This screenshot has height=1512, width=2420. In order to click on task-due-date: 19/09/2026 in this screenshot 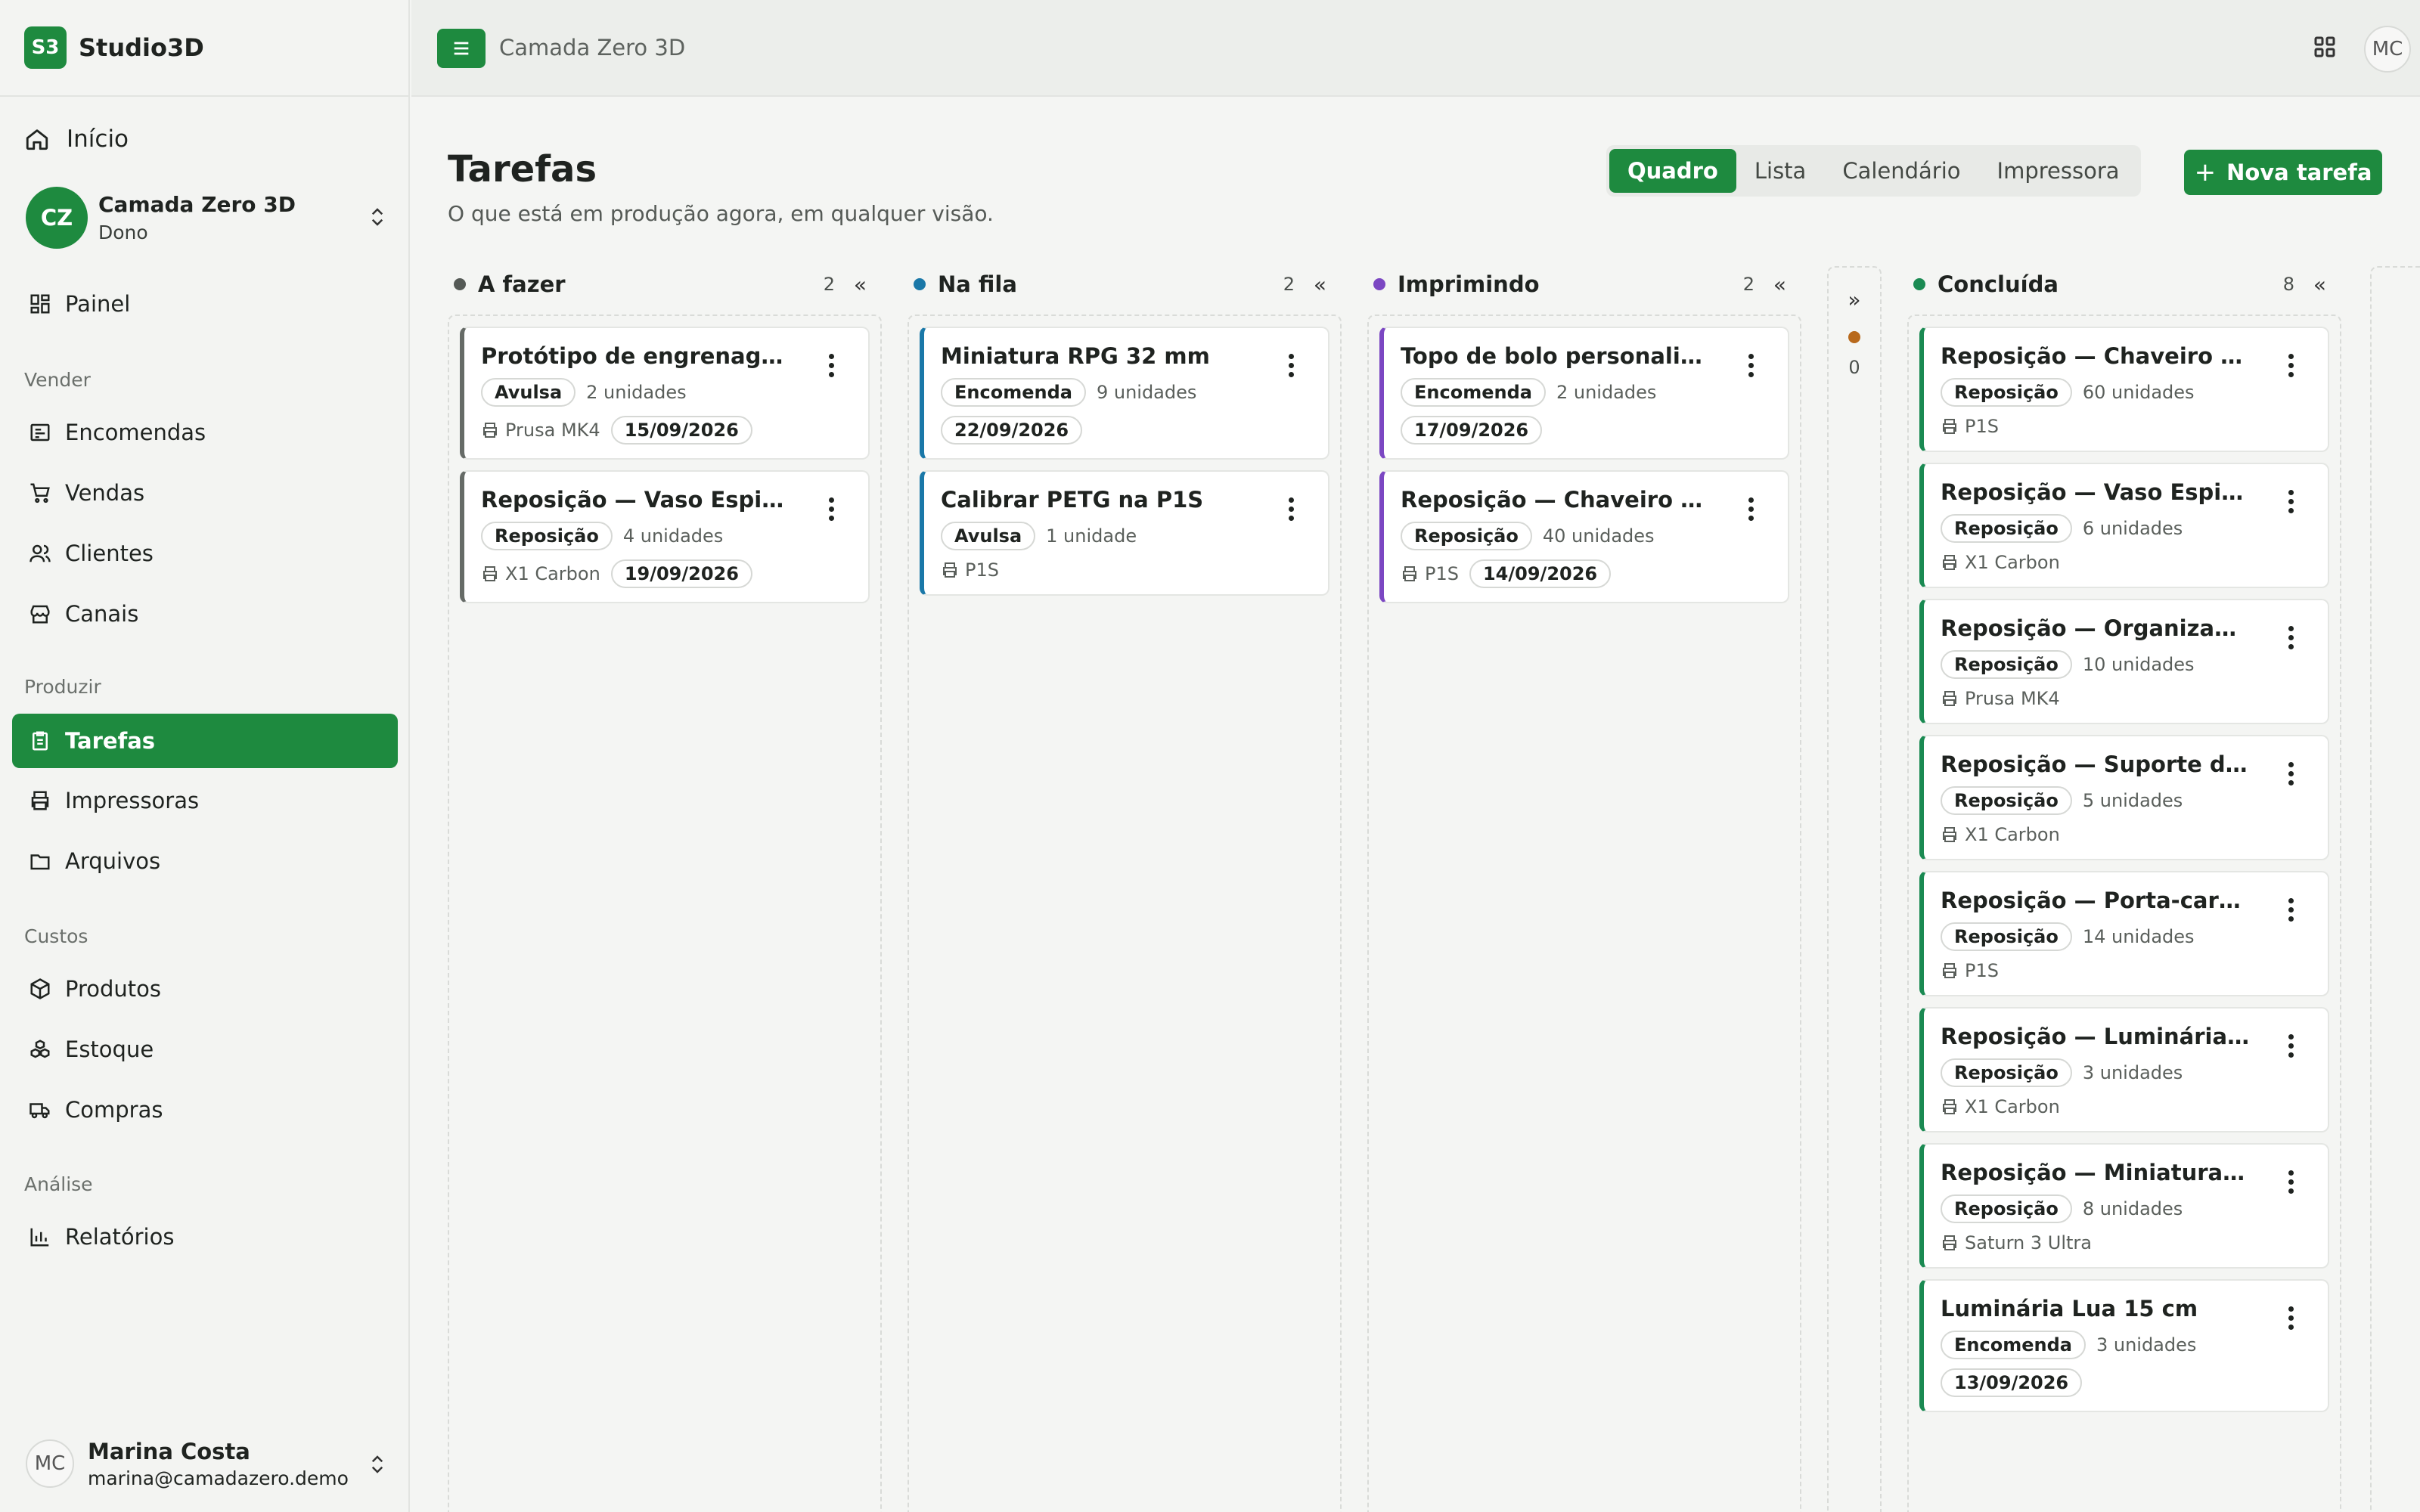, I will do `click(681, 573)`.